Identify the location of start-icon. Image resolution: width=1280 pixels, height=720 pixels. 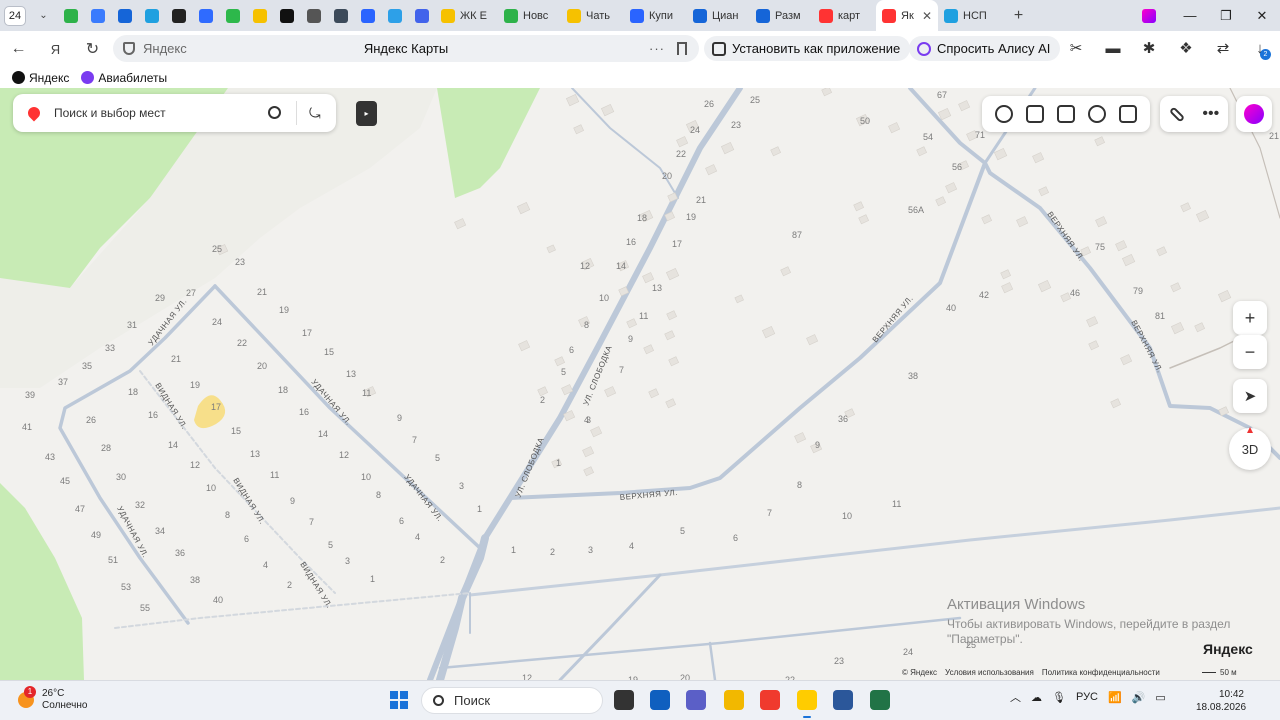
(399, 700).